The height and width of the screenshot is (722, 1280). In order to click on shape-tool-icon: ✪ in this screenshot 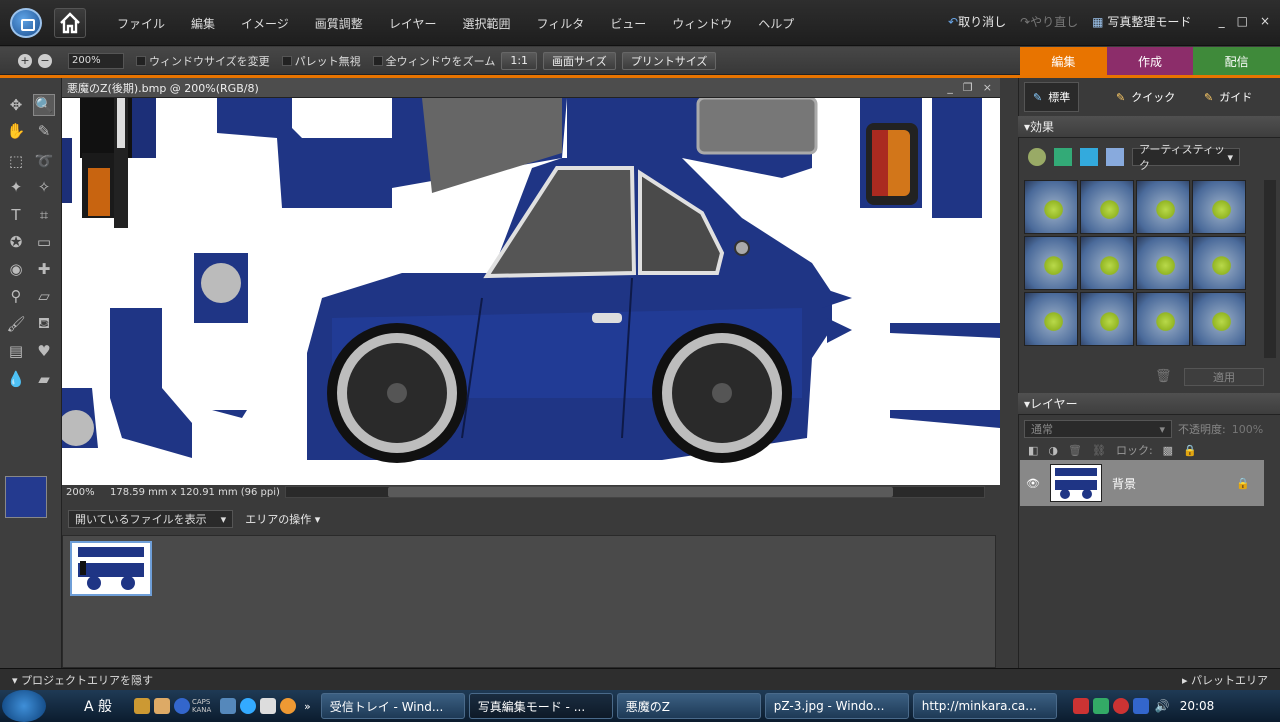, I will do `click(16, 242)`.